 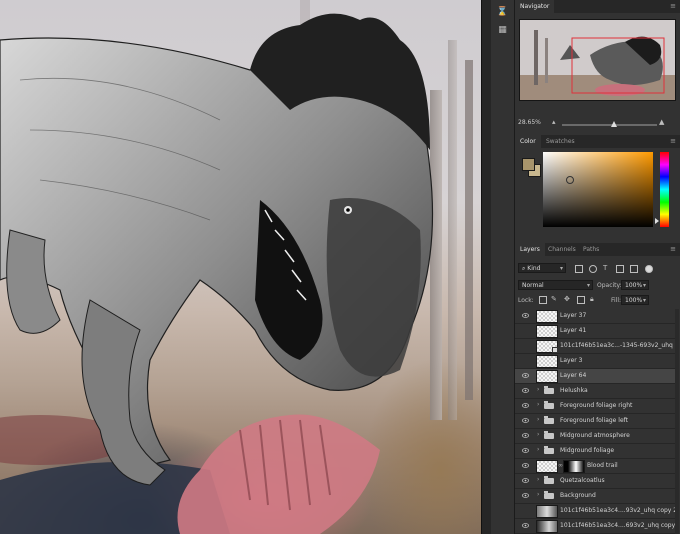 What do you see at coordinates (595, 316) in the screenshot?
I see `layer-row: Layer 37` at bounding box center [595, 316].